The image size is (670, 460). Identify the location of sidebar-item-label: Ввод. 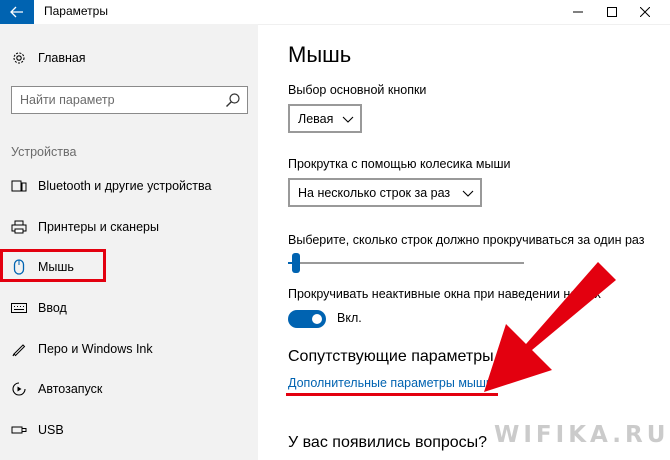
(52, 308).